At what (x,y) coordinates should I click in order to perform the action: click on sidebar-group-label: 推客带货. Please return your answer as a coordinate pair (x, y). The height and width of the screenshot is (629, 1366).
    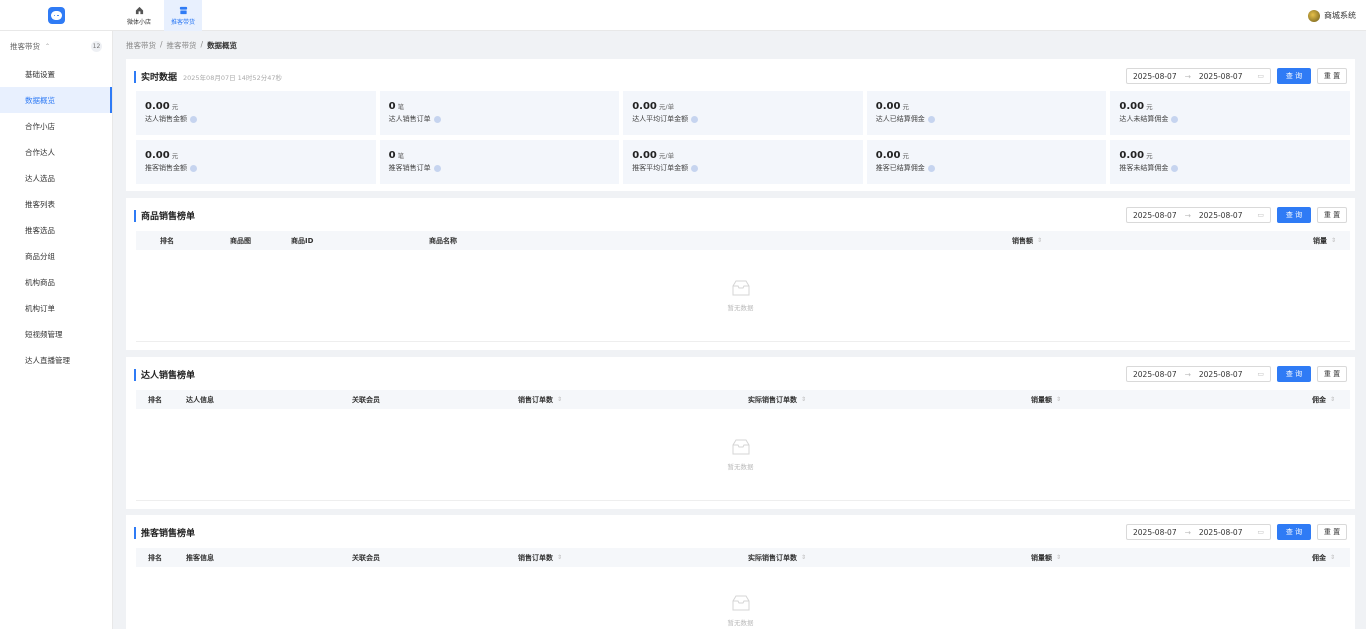
    Looking at the image, I should click on (25, 46).